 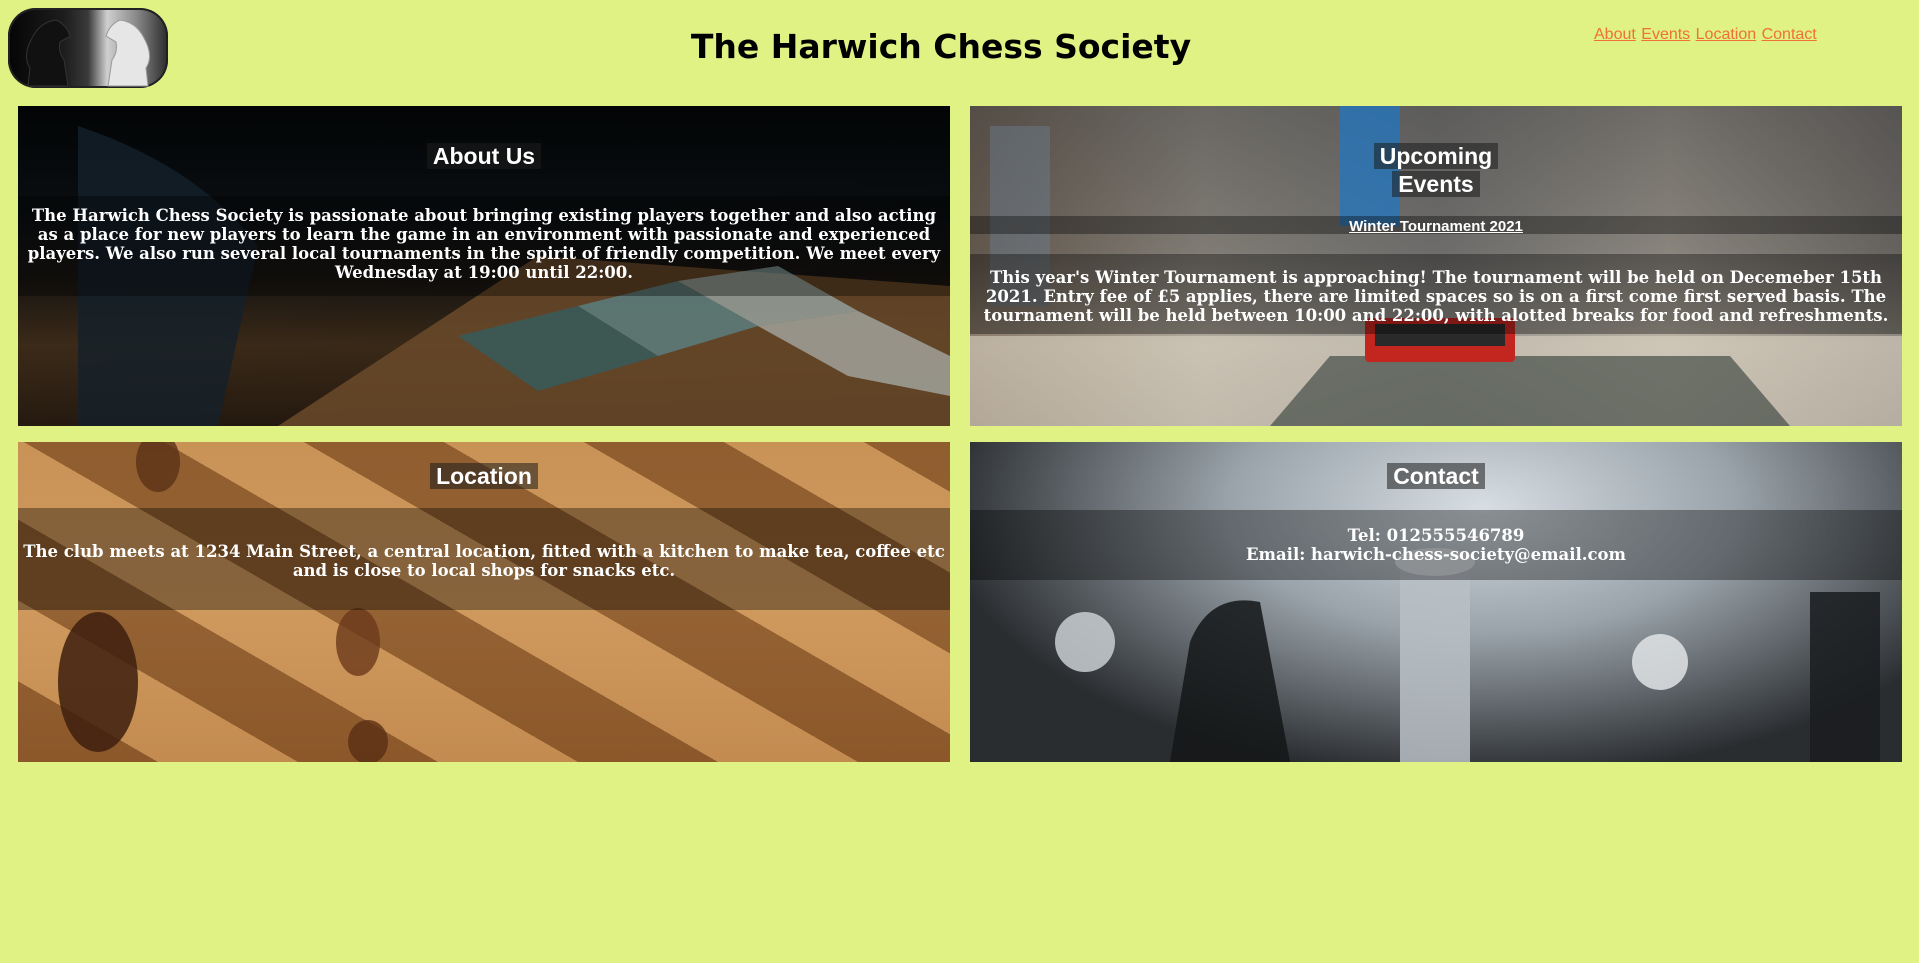 I want to click on about-heading: About Us, so click(x=484, y=156).